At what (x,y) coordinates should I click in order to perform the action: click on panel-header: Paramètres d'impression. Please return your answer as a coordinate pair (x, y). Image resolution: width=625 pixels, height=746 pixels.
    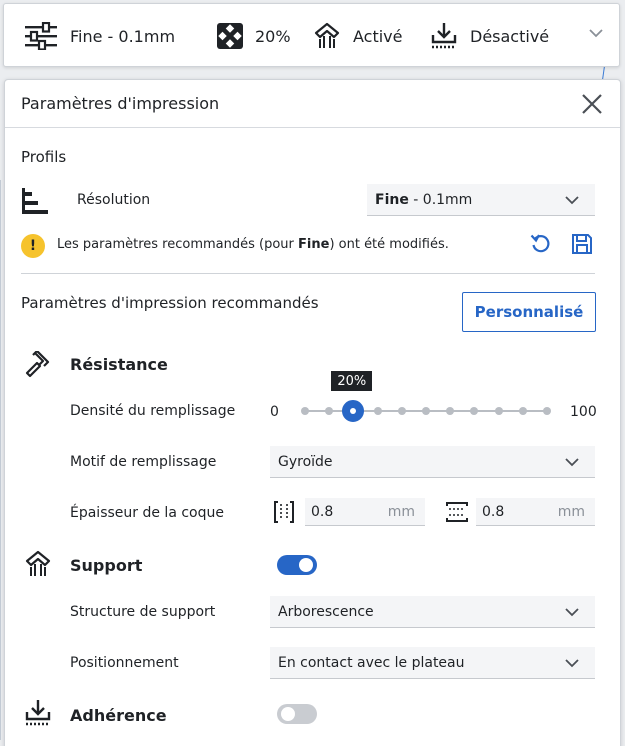
    Looking at the image, I should click on (312, 104).